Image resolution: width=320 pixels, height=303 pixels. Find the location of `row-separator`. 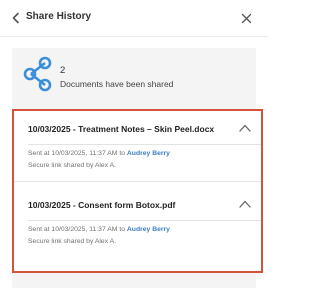

row-separator is located at coordinates (137, 181).